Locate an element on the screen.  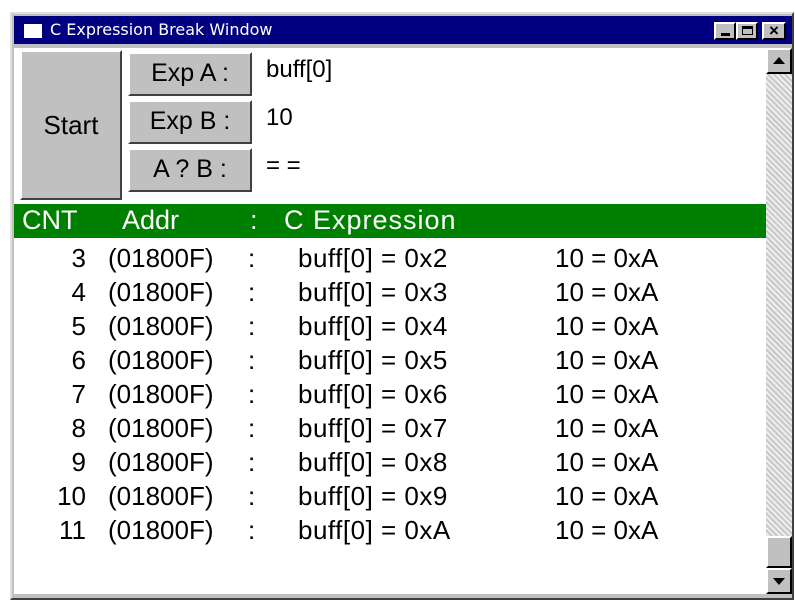
maximize-button is located at coordinates (747, 31).